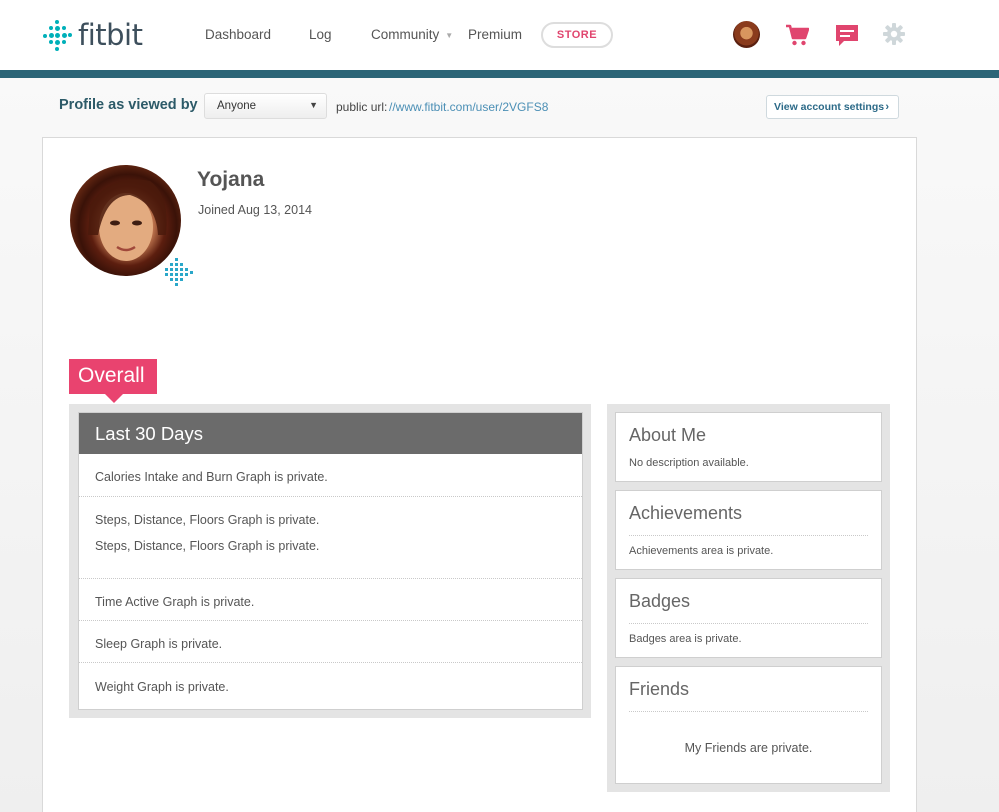 This screenshot has height=812, width=999. What do you see at coordinates (110, 35) in the screenshot?
I see `brand-name: fitbit` at bounding box center [110, 35].